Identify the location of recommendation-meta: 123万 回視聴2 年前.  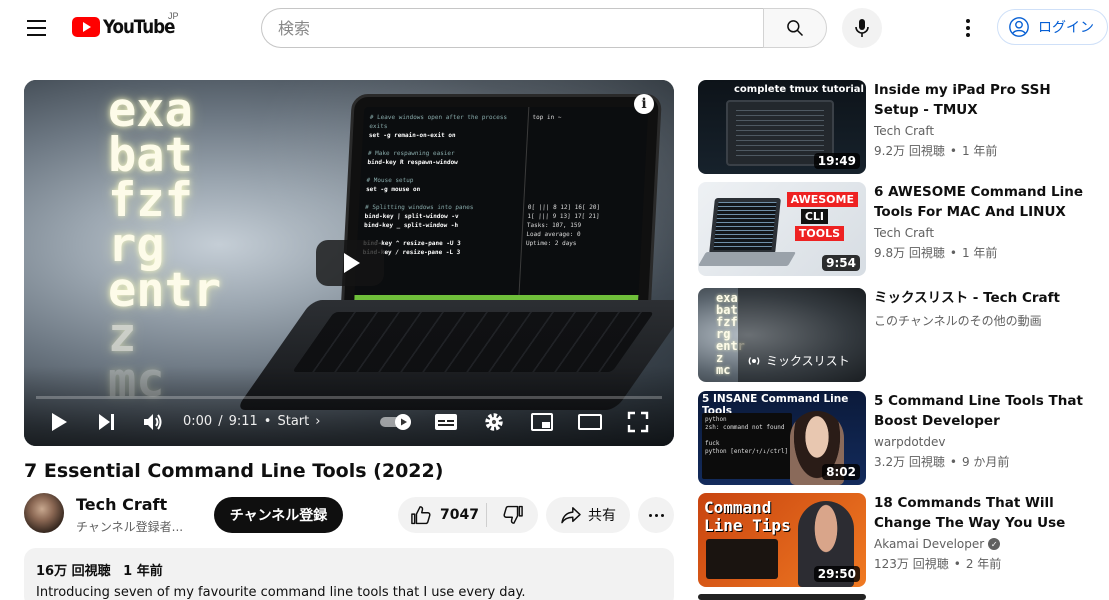
(937, 563).